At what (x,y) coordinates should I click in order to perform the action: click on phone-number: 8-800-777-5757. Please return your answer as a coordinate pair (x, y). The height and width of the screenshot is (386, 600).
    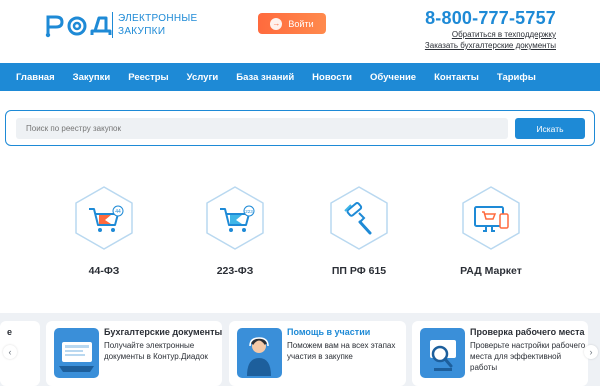
    Looking at the image, I should click on (490, 18).